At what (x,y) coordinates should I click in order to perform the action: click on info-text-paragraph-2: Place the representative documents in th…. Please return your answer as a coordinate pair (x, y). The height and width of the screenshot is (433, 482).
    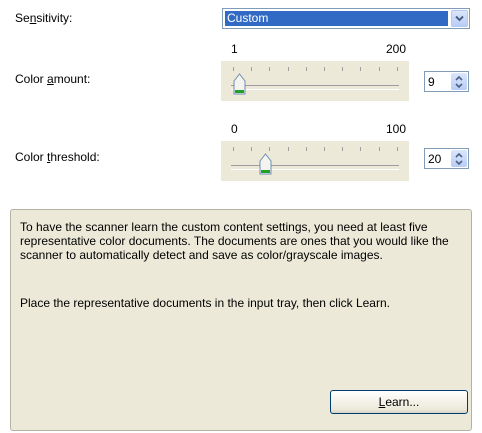
    Looking at the image, I should click on (205, 303).